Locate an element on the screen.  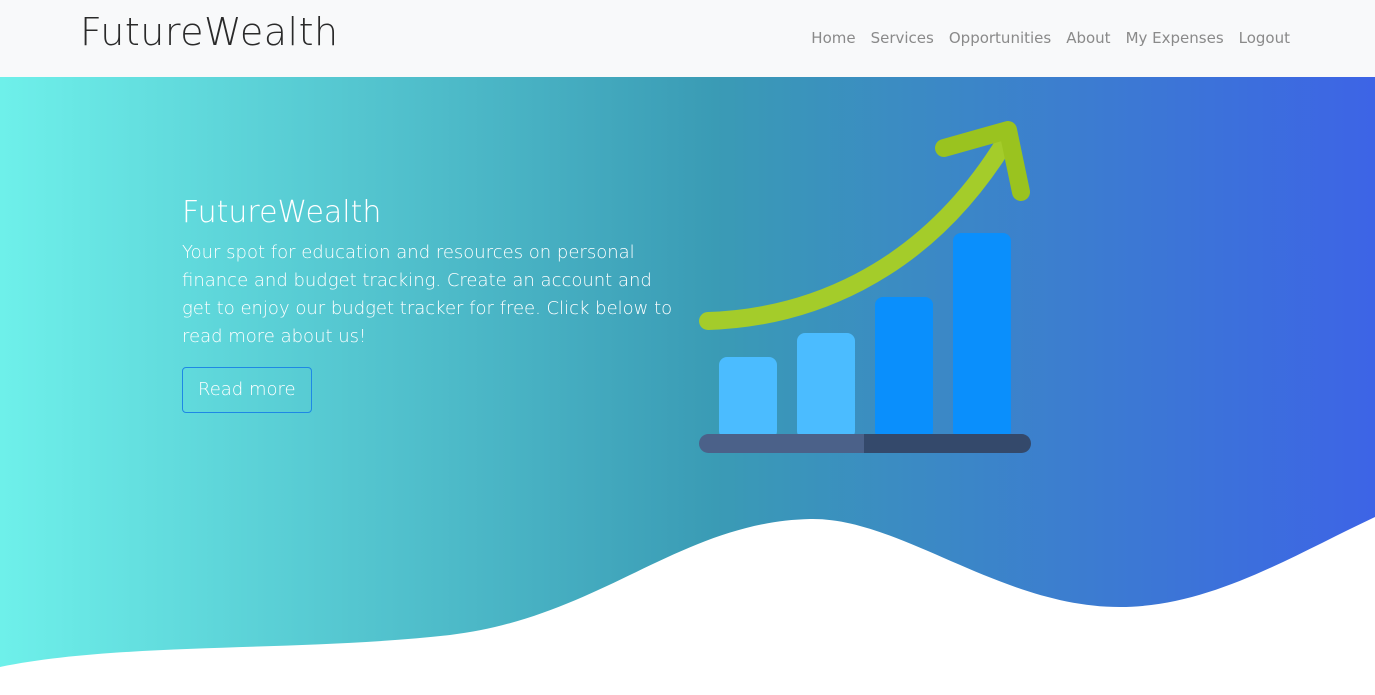
growth-bar-chart-icon is located at coordinates (865, 287).